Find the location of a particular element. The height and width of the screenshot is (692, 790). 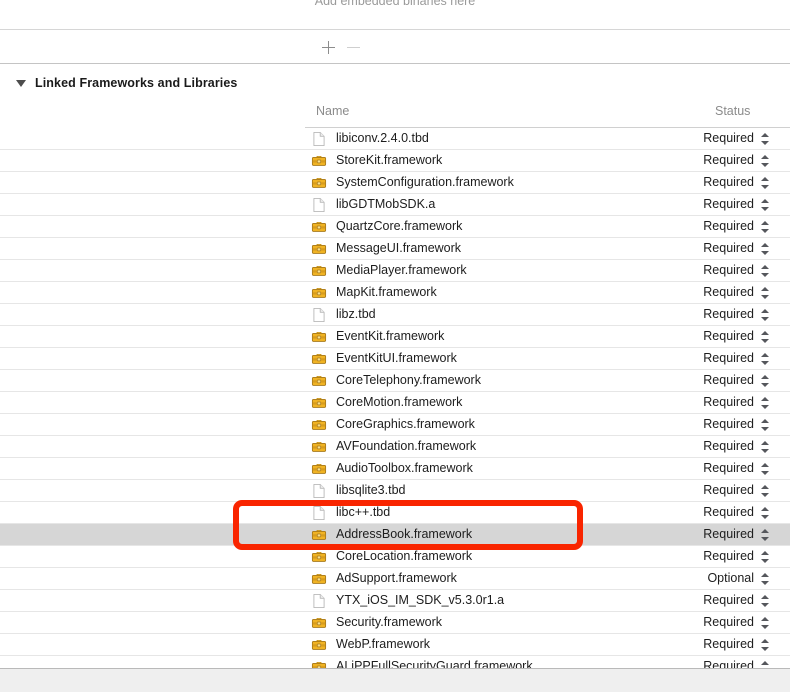

table-row: MediaPlayer.framework Required is located at coordinates (395, 271).